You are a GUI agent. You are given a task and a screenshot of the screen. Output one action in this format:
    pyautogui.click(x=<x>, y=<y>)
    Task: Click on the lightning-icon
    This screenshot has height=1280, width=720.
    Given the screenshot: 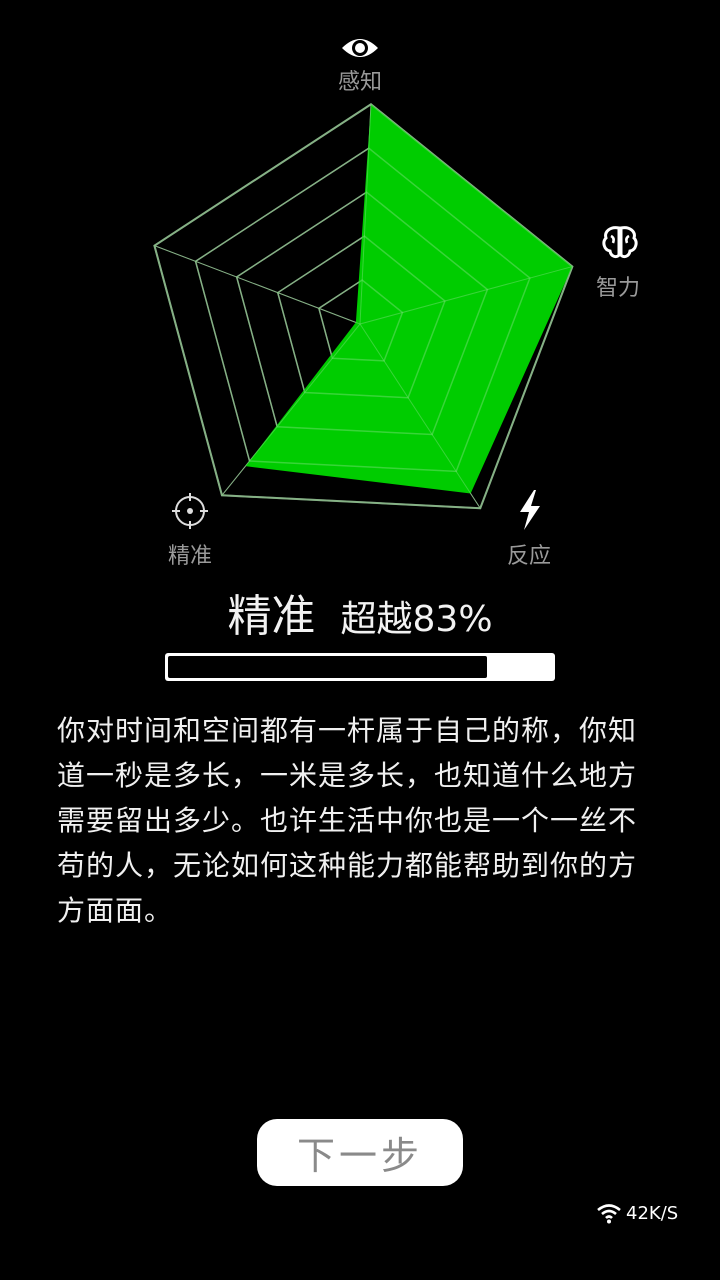 What is the action you would take?
    pyautogui.click(x=530, y=510)
    